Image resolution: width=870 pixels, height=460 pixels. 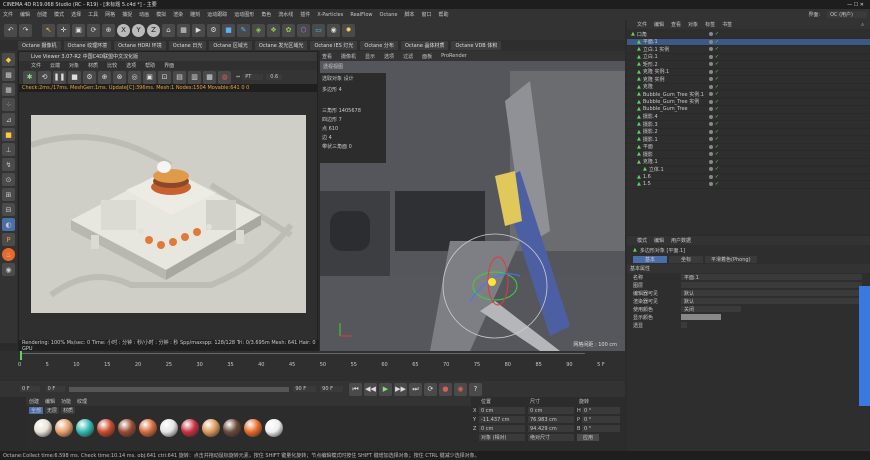 I want to click on object-name: 克隆.1, so click(x=675, y=161).